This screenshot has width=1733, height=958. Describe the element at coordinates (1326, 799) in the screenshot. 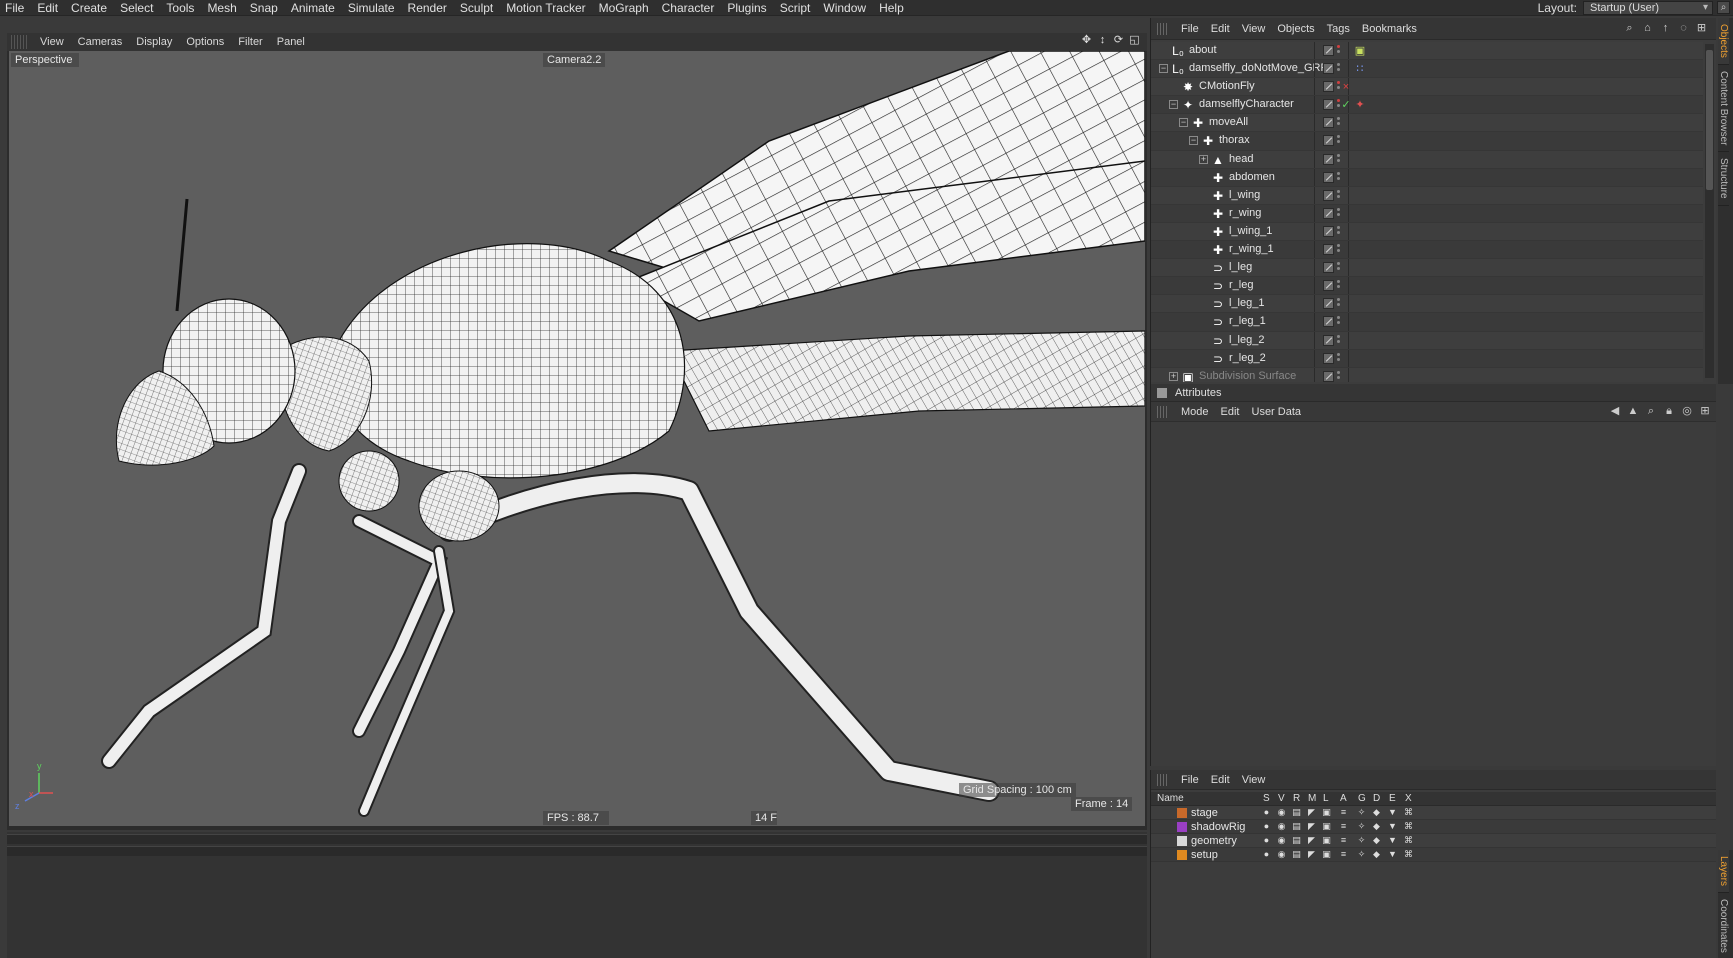

I see `layer-column-label: L` at that location.